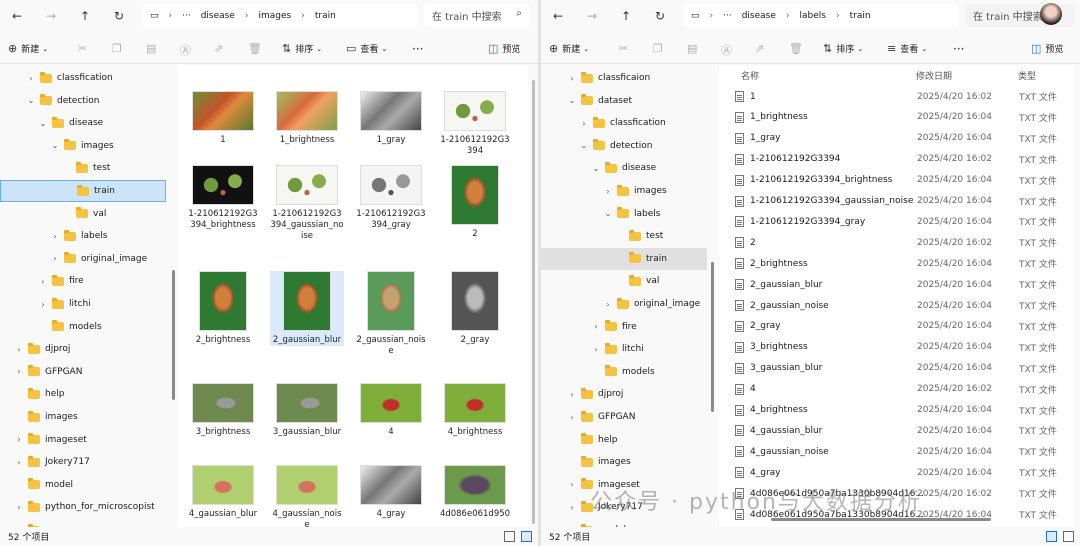 The width and height of the screenshot is (1080, 546). Describe the element at coordinates (51, 16) in the screenshot. I see `forward-arrow-icon: →` at that location.